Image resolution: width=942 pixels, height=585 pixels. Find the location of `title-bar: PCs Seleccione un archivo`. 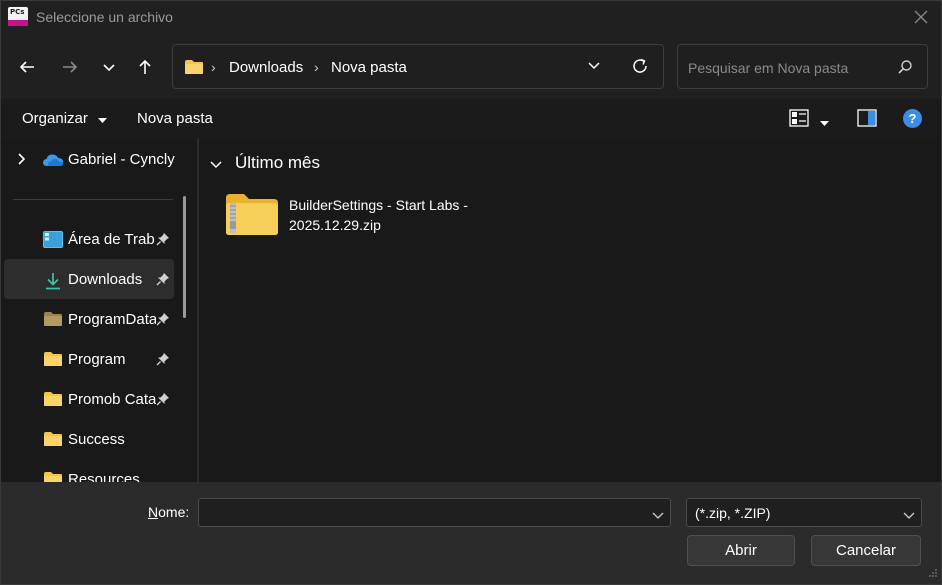

title-bar: PCs Seleccione un archivo is located at coordinates (471, 17).